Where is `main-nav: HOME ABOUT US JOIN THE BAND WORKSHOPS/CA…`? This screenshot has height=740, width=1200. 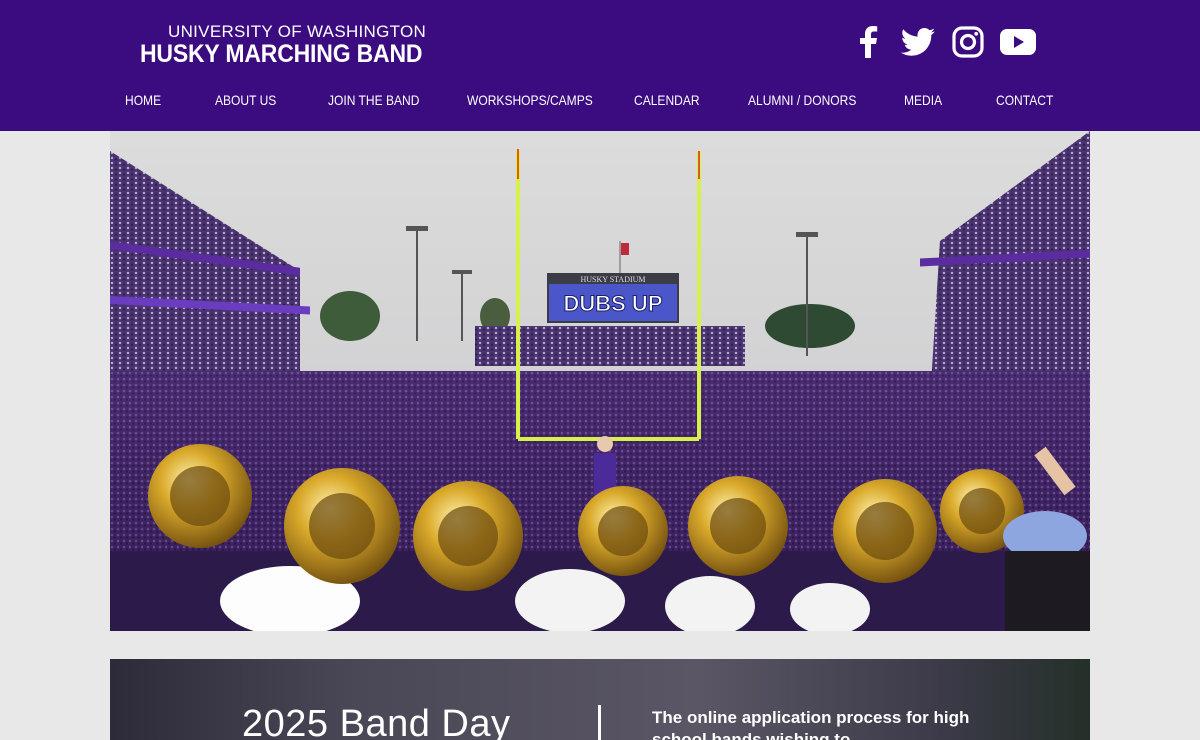 main-nav: HOME ABOUT US JOIN THE BAND WORKSHOPS/CA… is located at coordinates (600, 102).